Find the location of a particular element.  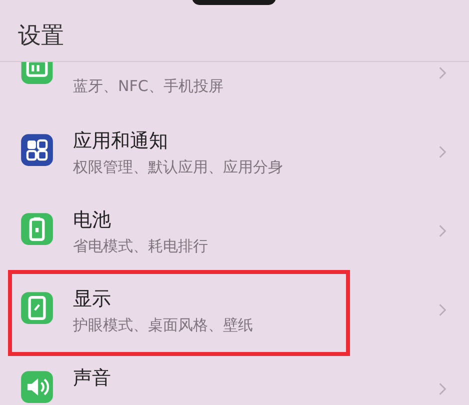

item-title: 电池 is located at coordinates (92, 220).